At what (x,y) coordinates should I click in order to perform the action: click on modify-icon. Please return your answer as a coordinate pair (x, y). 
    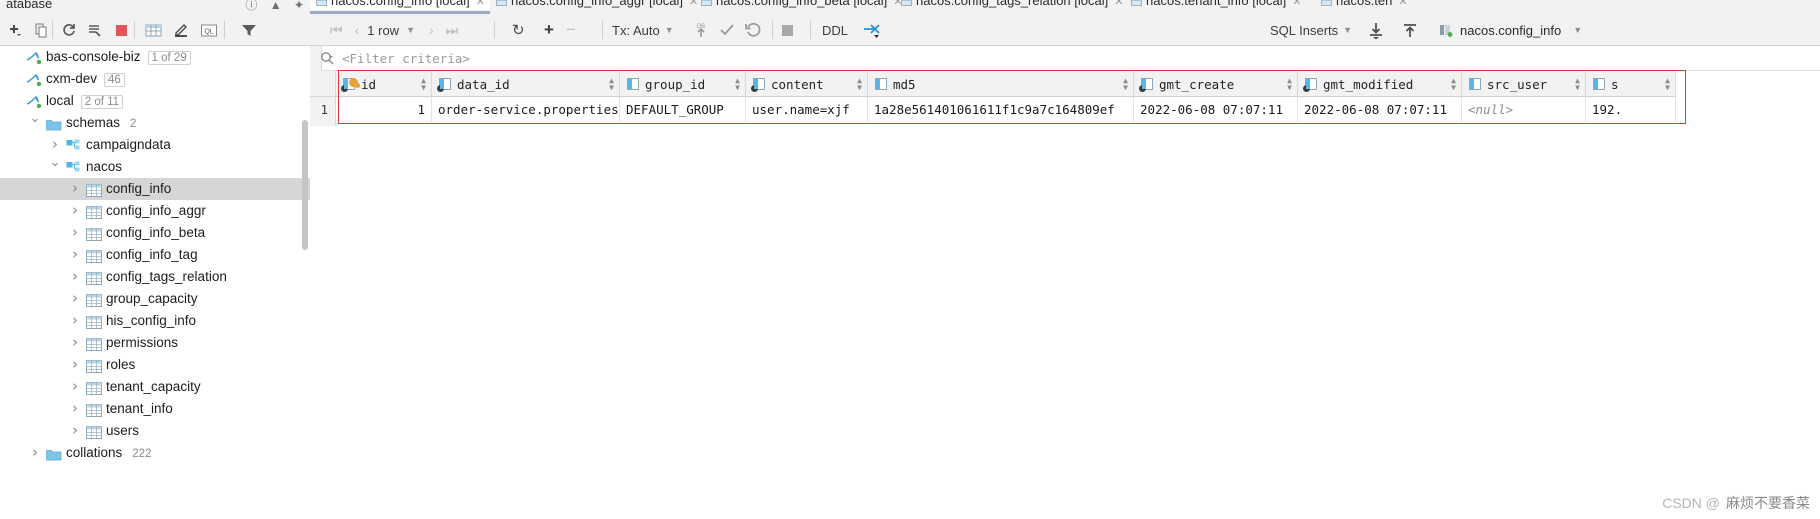
    Looking at the image, I should click on (181, 30).